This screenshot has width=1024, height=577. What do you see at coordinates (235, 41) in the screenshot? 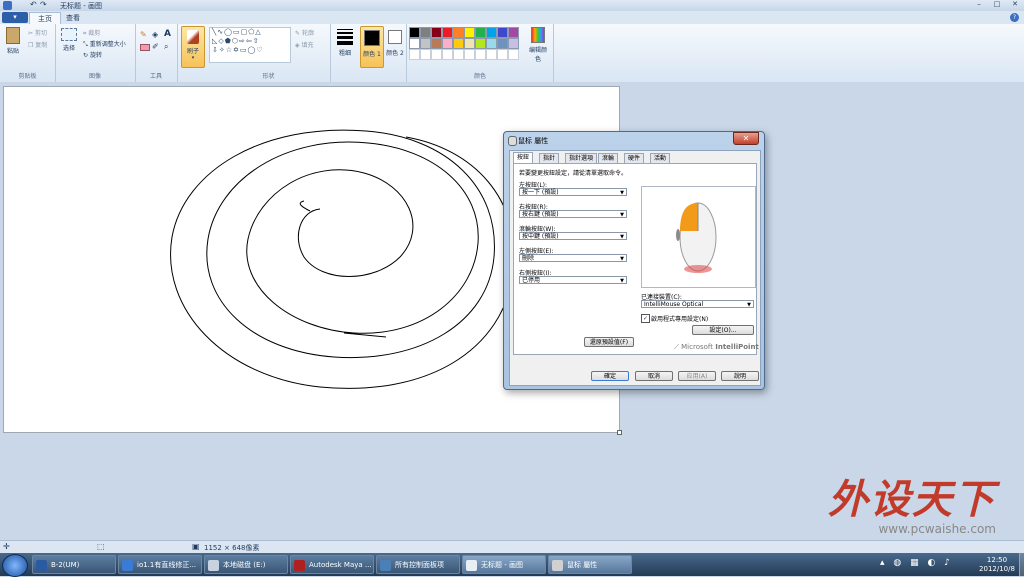
I see `hexagon-shape-icon: ⬡` at bounding box center [235, 41].